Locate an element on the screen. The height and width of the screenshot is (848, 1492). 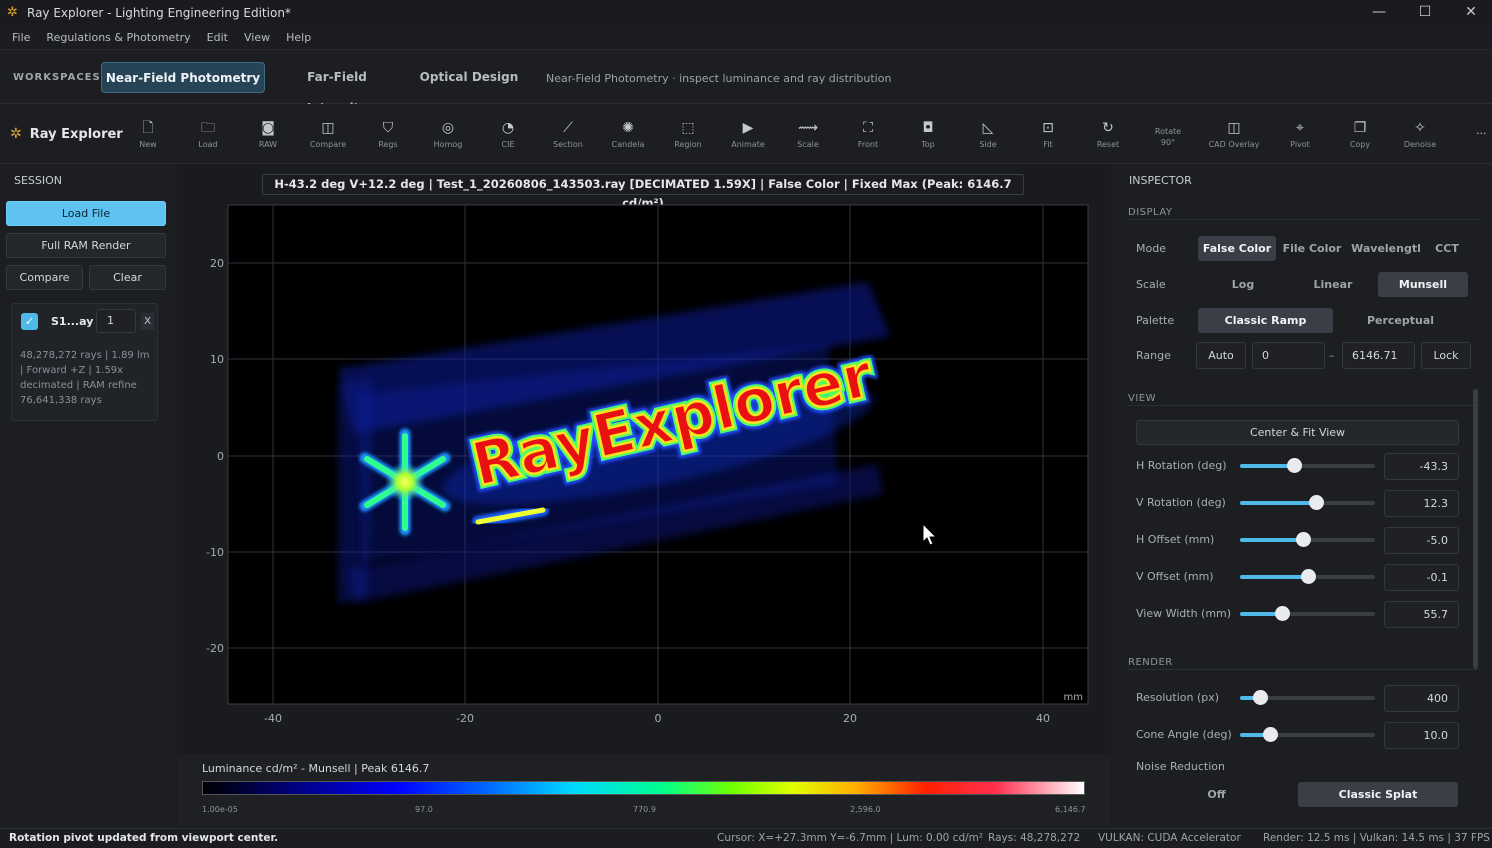
session-title: SESSION is located at coordinates (38, 180).